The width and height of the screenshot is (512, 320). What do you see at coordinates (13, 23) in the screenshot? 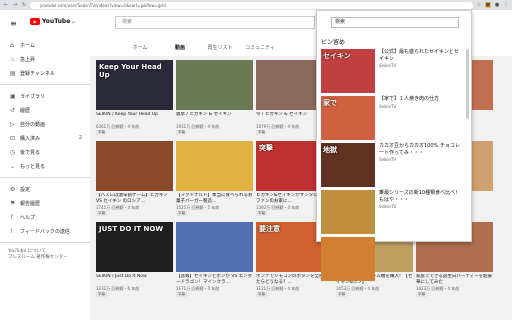
I see `hamburger-icon: ≡` at bounding box center [13, 23].